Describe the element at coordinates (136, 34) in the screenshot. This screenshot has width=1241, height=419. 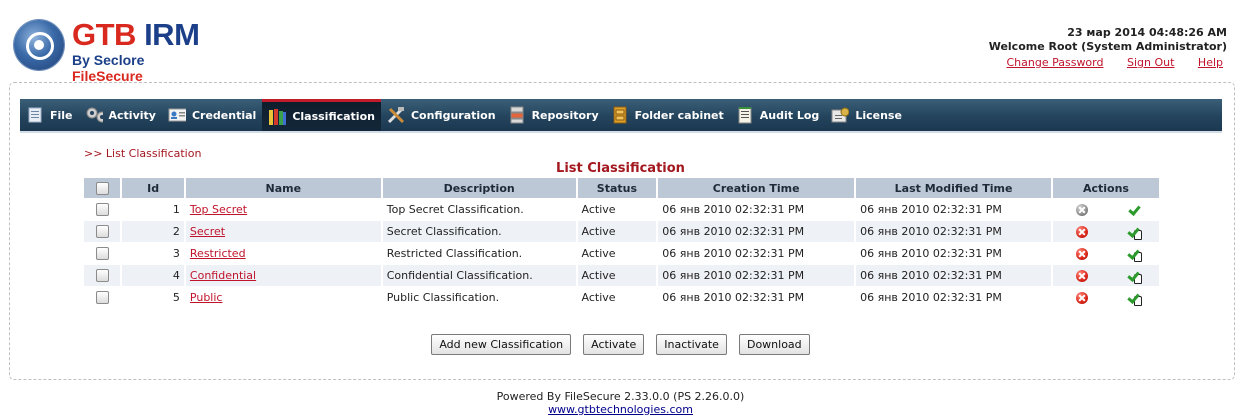
I see `logo-title: GTB IRM` at that location.